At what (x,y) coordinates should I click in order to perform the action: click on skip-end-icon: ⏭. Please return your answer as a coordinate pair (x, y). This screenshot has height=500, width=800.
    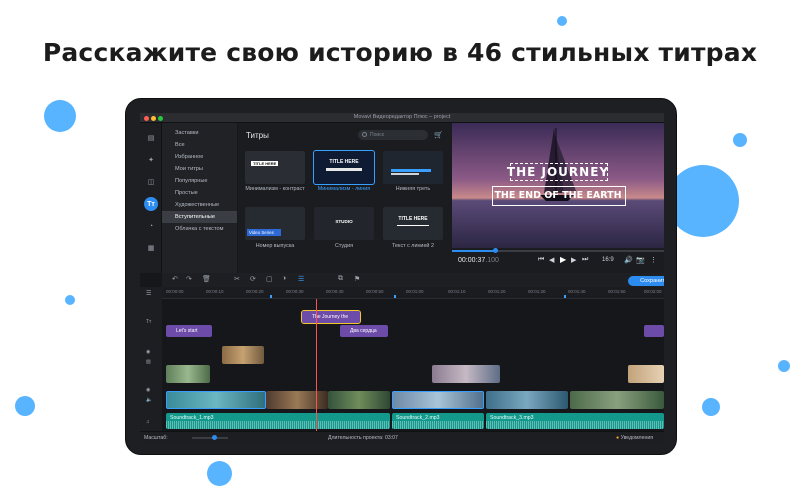
    Looking at the image, I should click on (585, 260).